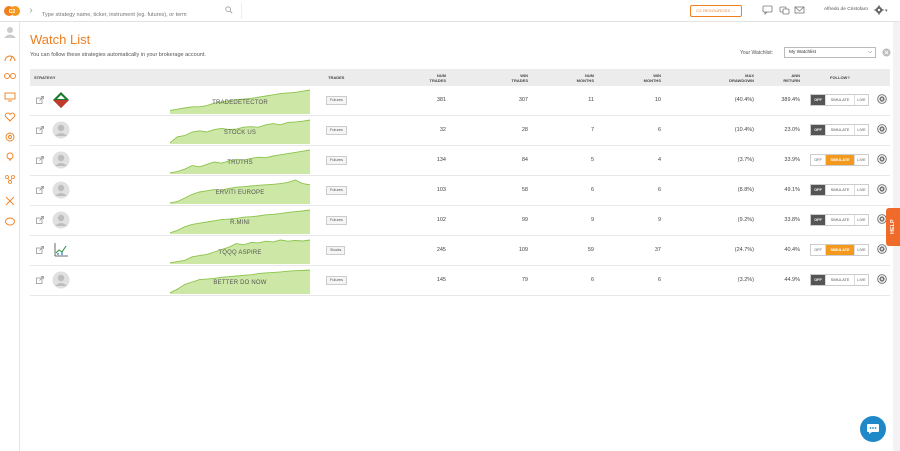 The height and width of the screenshot is (451, 900). I want to click on cell-max-drawdown: (24.7%), so click(744, 250).